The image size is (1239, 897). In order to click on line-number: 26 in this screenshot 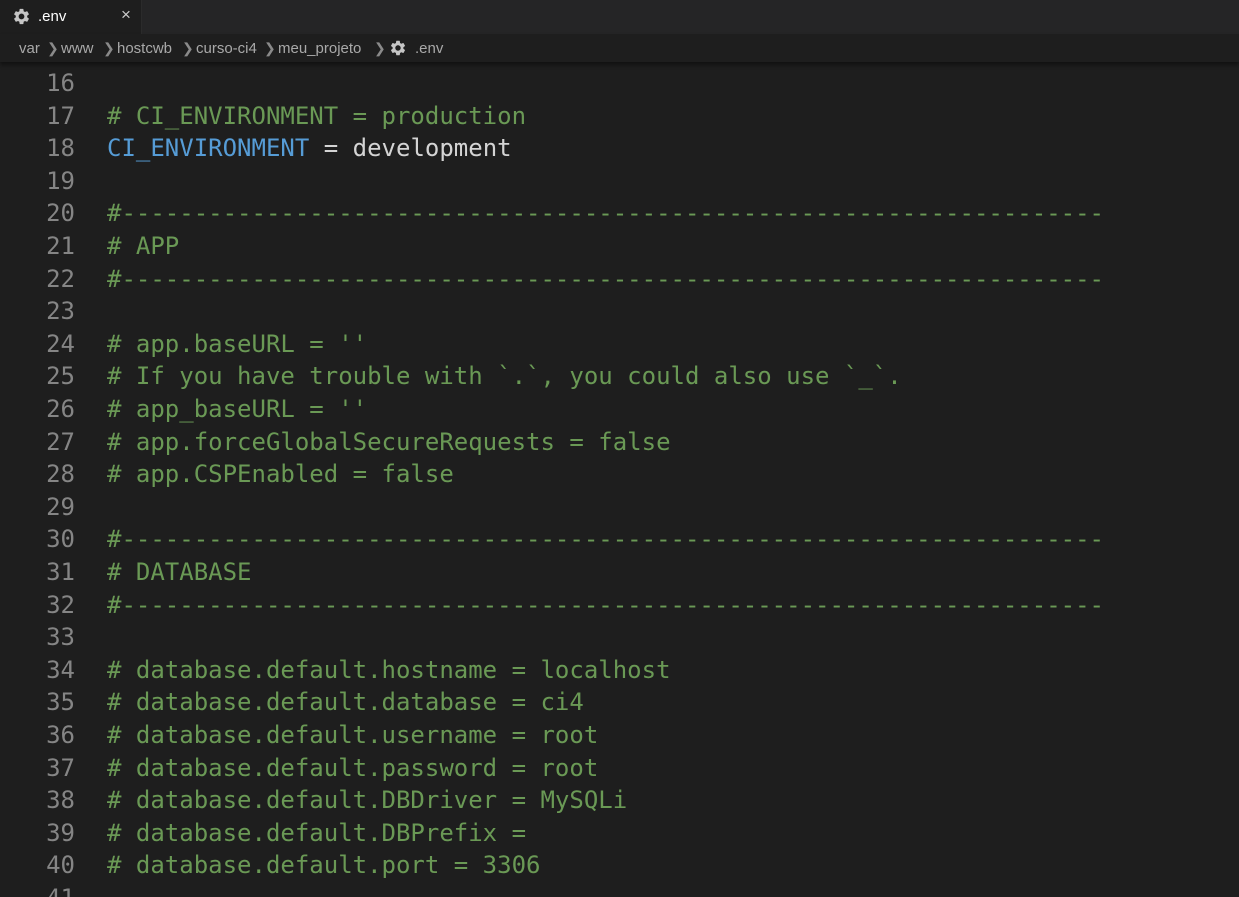, I will do `click(60, 409)`.